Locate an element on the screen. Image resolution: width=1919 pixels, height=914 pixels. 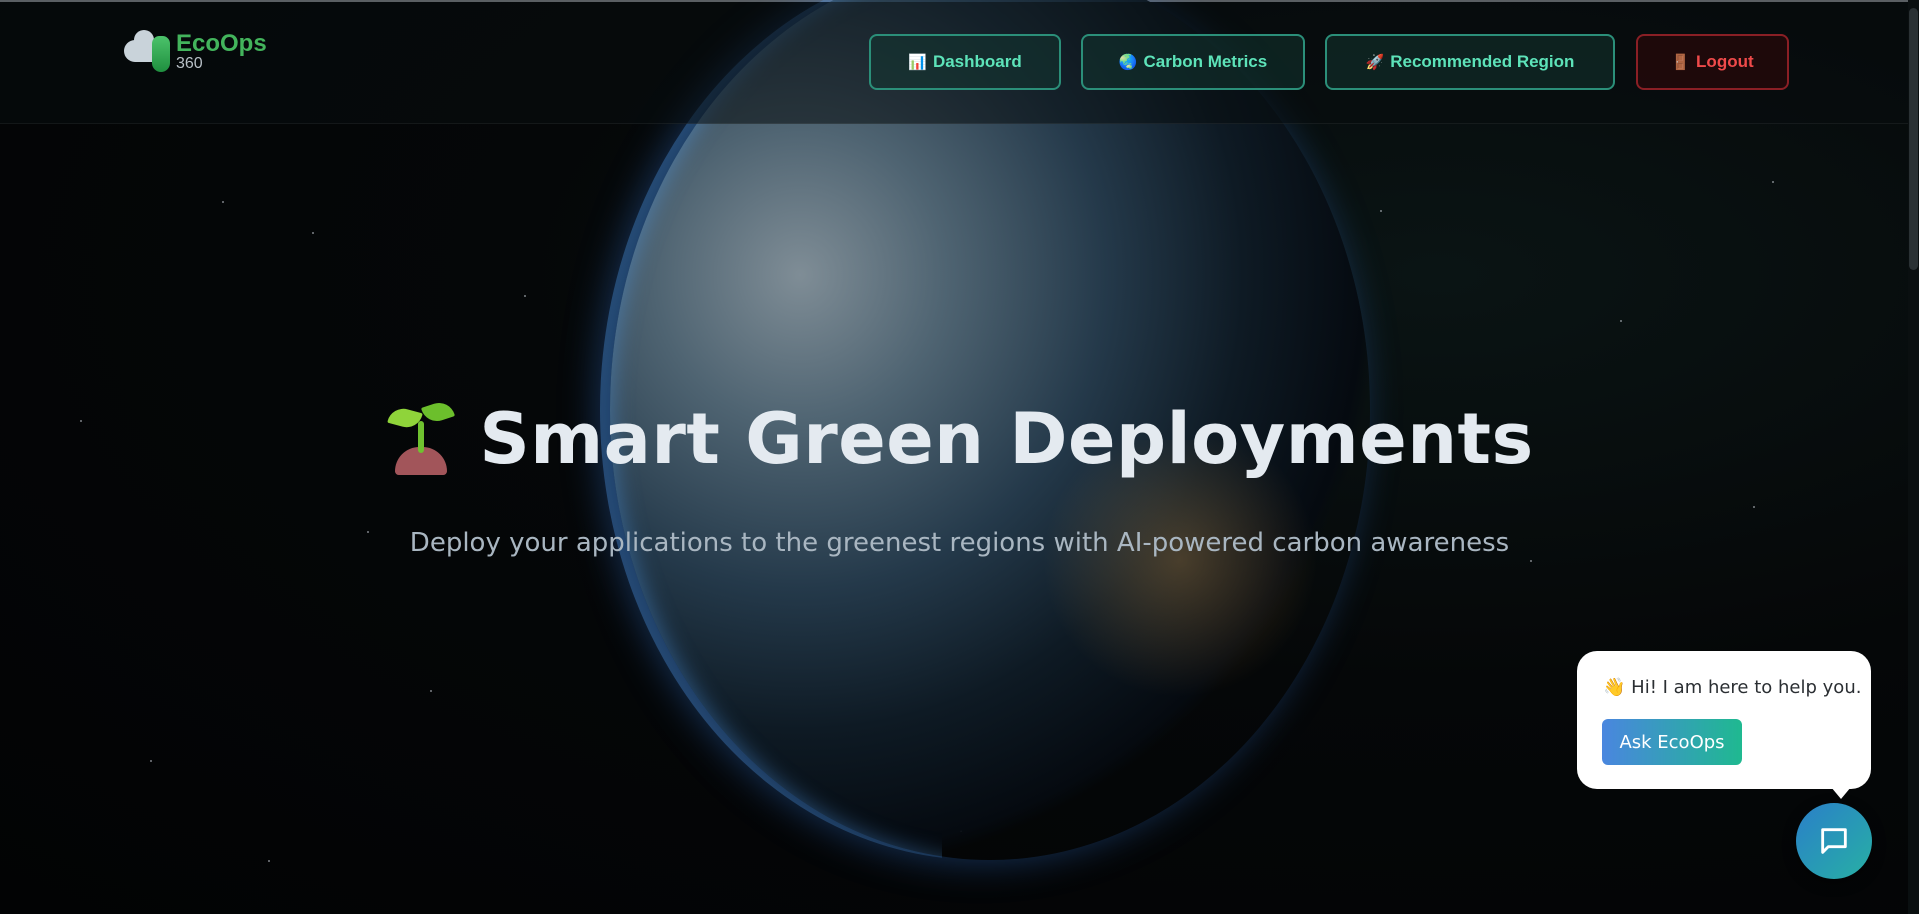
chat-greeting-popup: 👋 Hi! I am here to help you. Ask EcoOps is located at coordinates (1724, 725).